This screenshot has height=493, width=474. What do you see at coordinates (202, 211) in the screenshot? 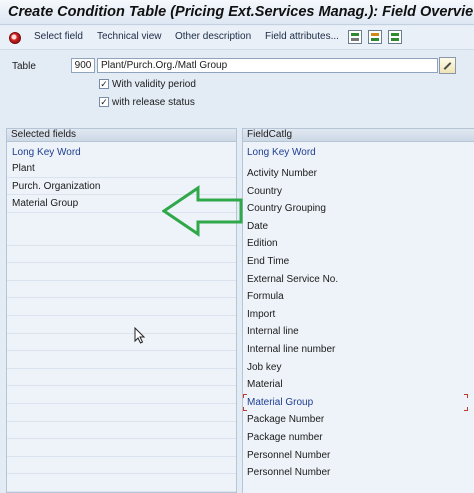
I see `transfer-arrow-icon` at bounding box center [202, 211].